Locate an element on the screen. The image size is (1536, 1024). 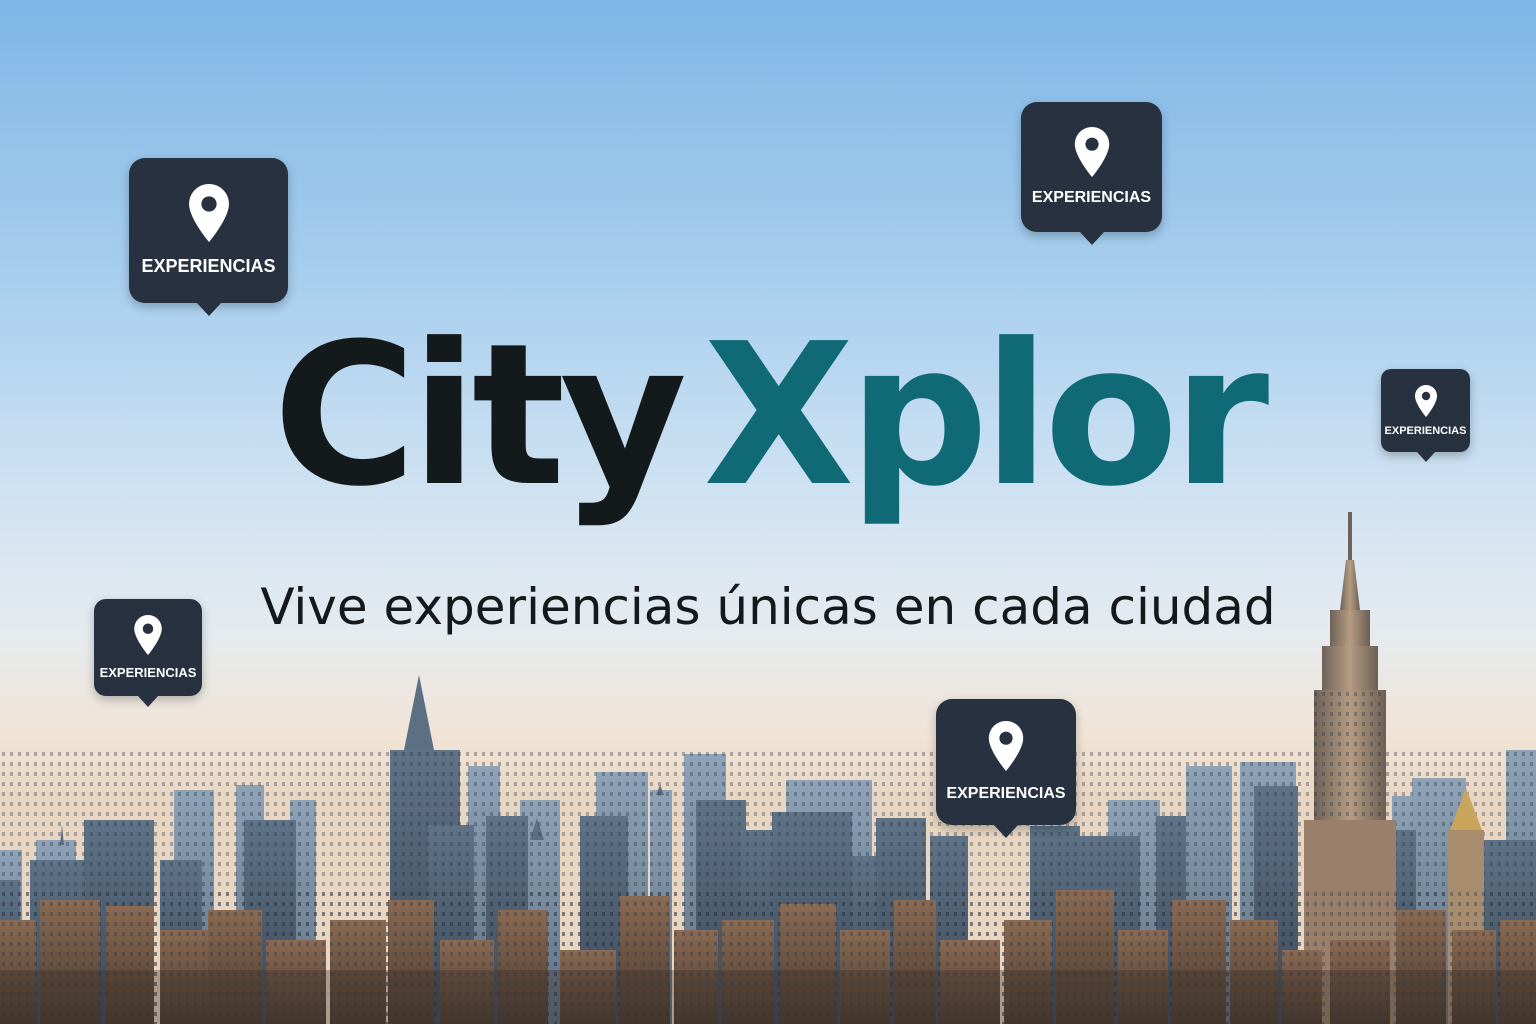
tagline: Vive experiencias únicas en cada ciudad is located at coordinates (768, 607).